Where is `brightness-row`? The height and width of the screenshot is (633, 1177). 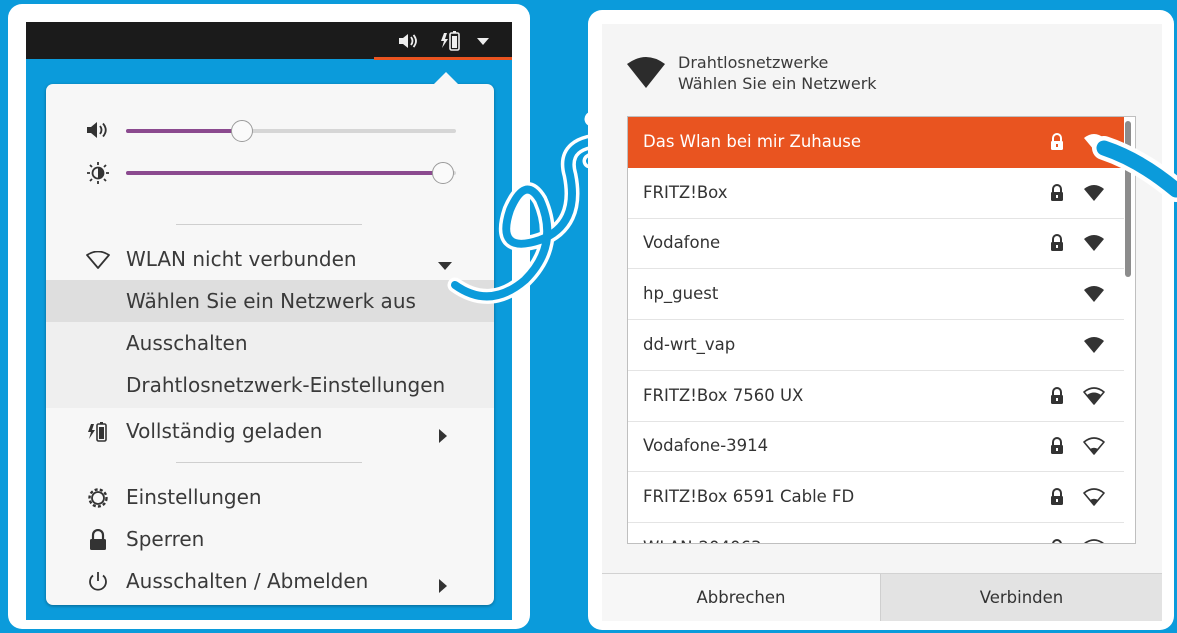
brightness-row is located at coordinates (276, 172).